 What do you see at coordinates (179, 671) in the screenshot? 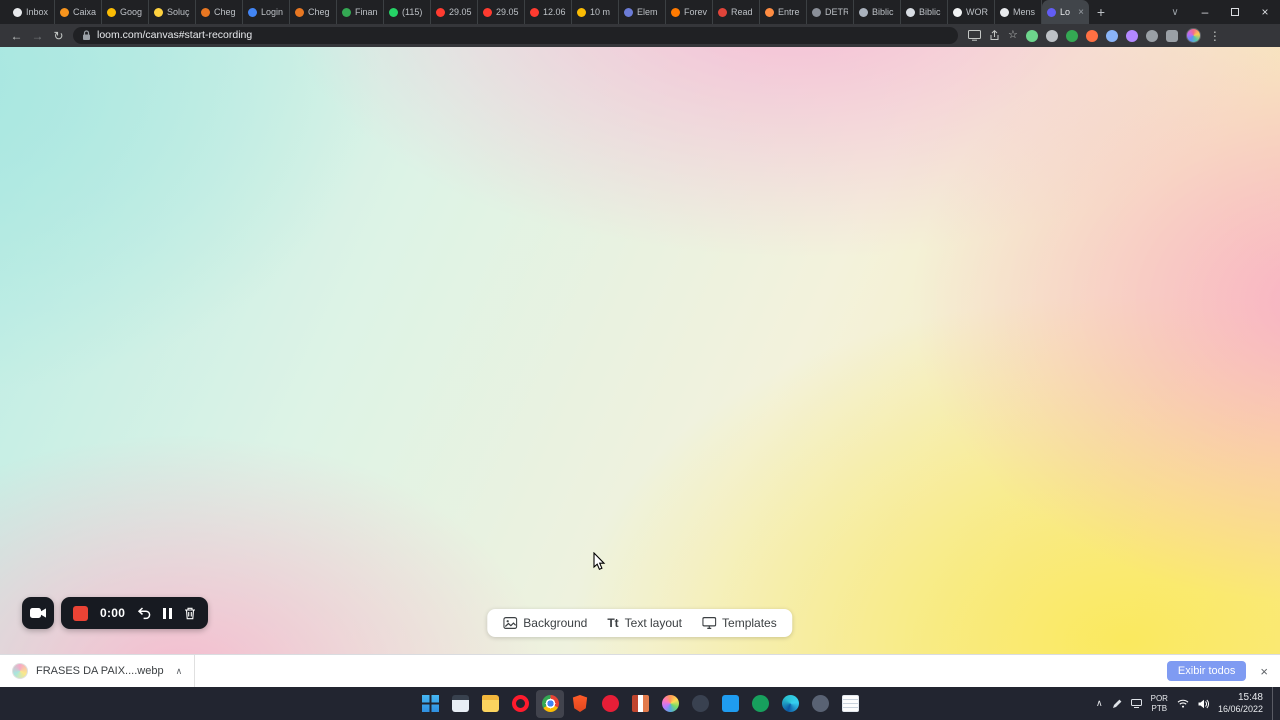
I see `download-item-caret-icon: ∧` at bounding box center [179, 671].